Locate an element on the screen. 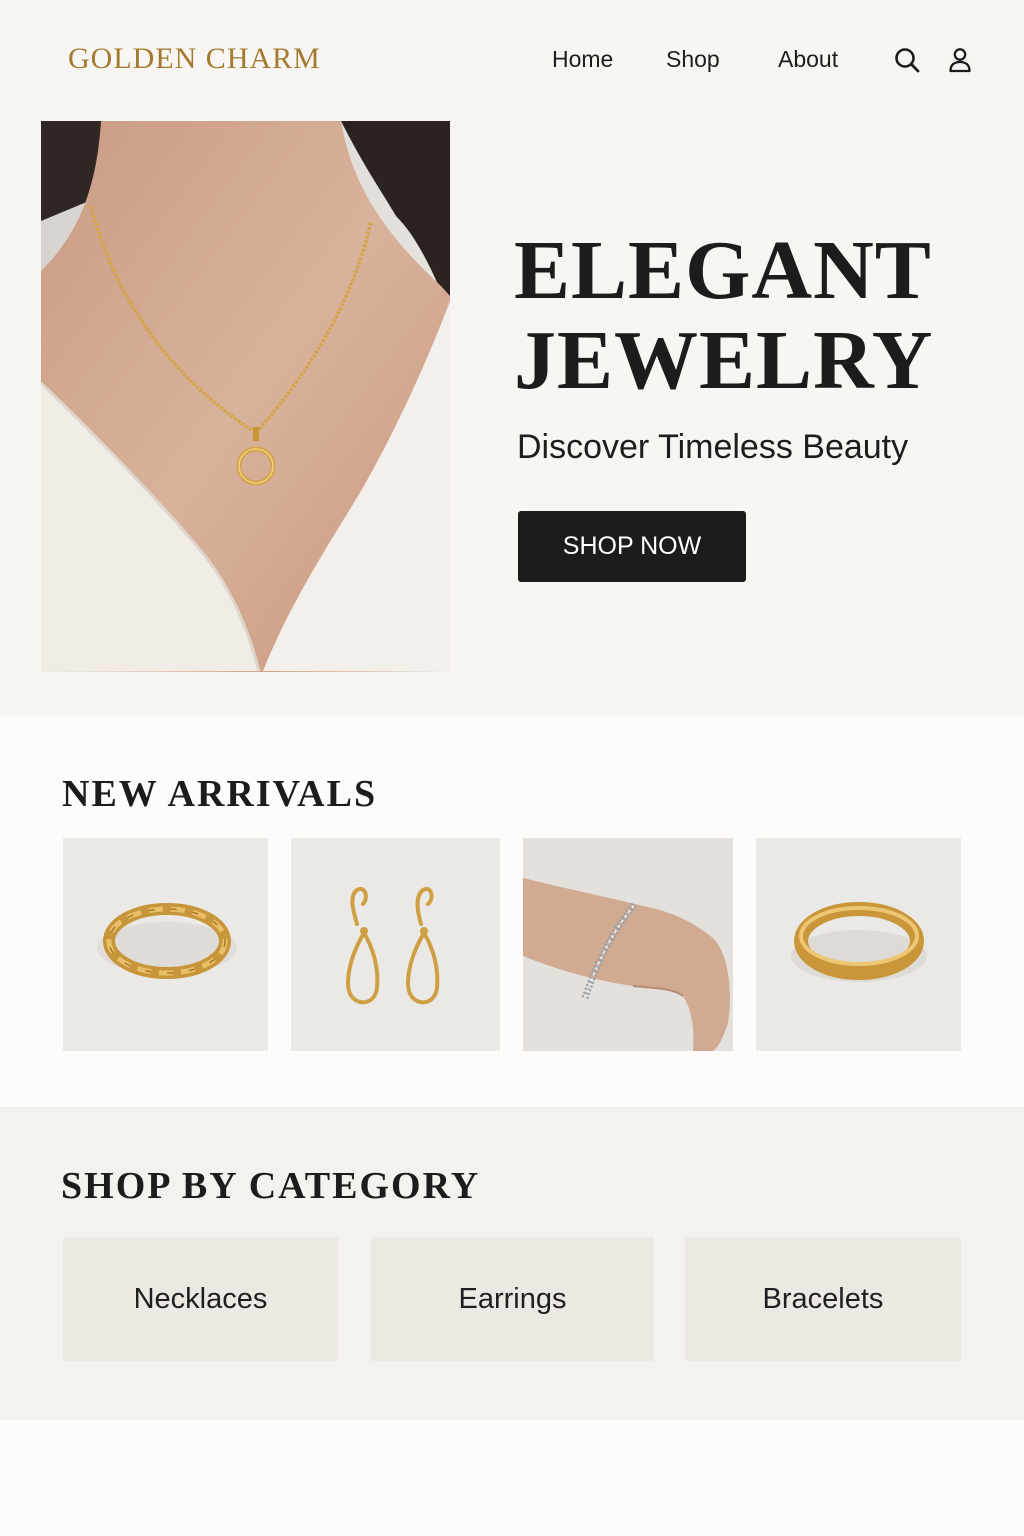 This screenshot has width=1024, height=1536. category-title: SHOP BY CATEGORY is located at coordinates (271, 1186).